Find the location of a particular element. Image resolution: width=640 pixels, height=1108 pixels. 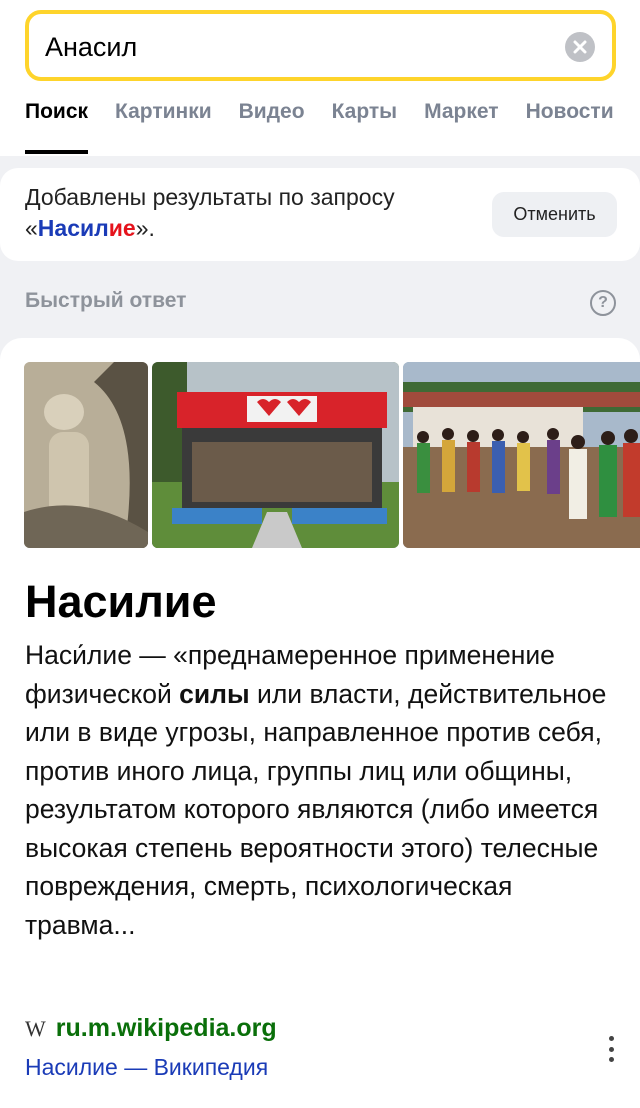

quick-answer-label: Быстрый ответ is located at coordinates (106, 300).